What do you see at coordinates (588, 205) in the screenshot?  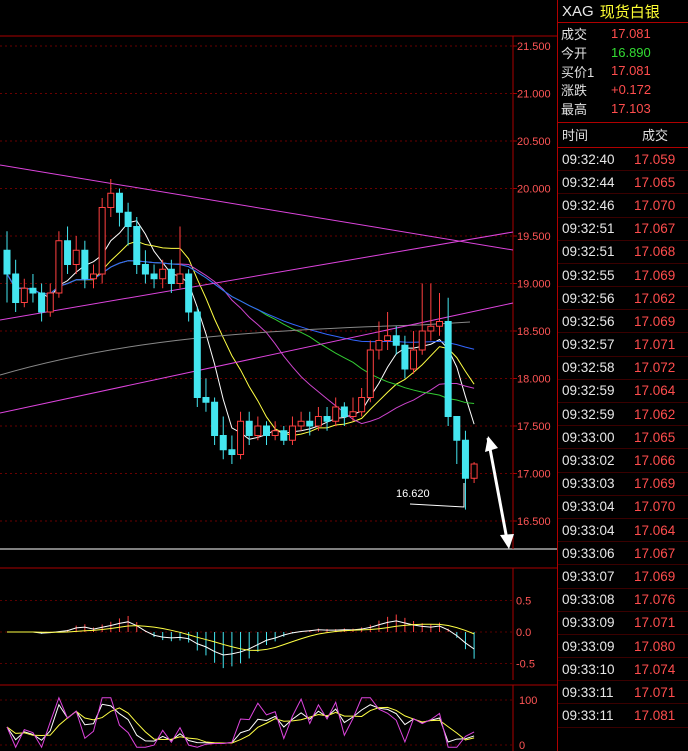 I see `tick-time: 09:32:46` at bounding box center [588, 205].